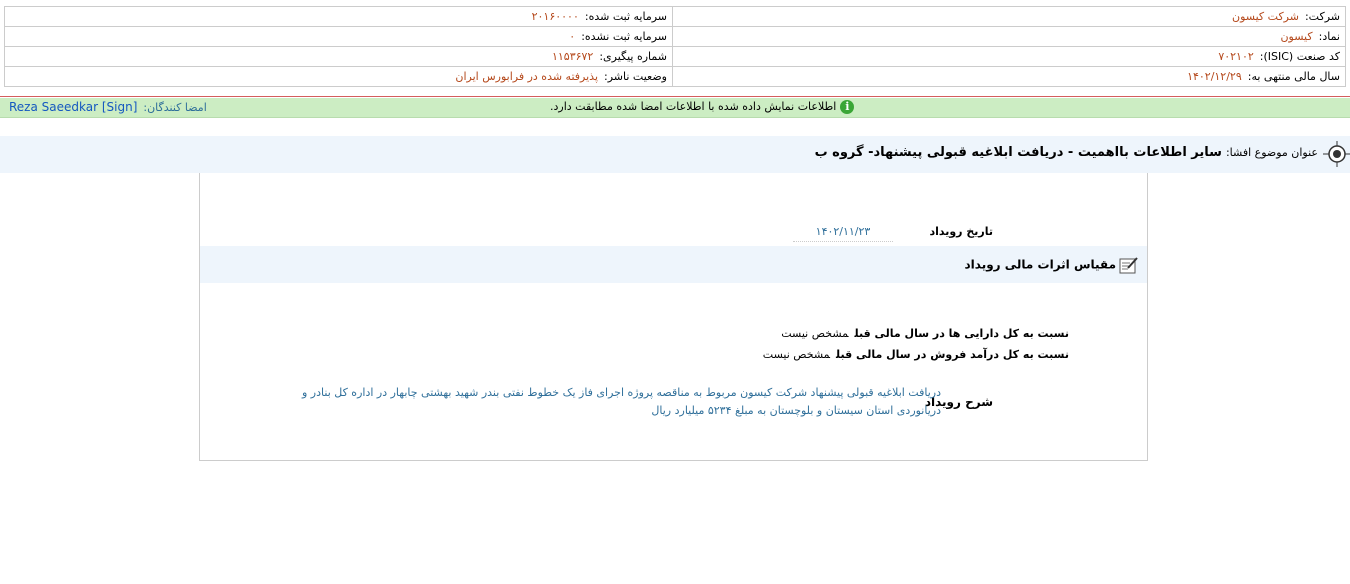 The height and width of the screenshot is (584, 1350). I want to click on registered-capital-value: ۲۰۱۶۰۰۰۰, so click(555, 16).